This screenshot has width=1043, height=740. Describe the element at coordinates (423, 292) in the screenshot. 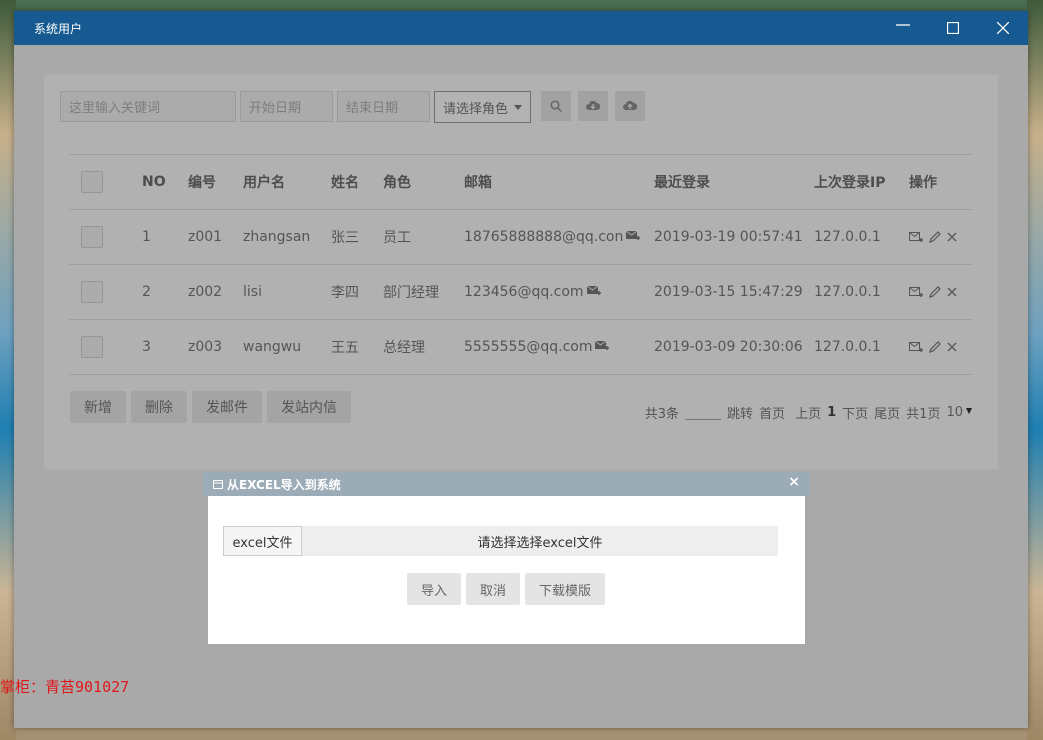

I see `cell-role: 部门经理` at that location.